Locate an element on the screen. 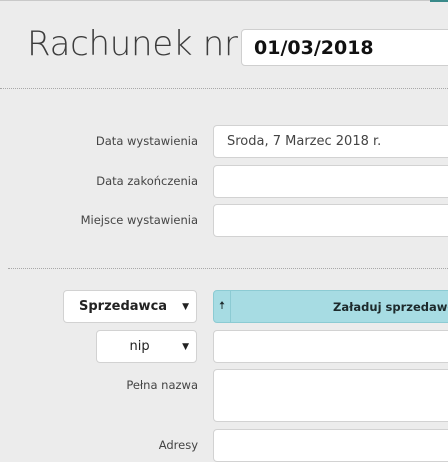 Image resolution: width=448 pixels, height=462 pixels. load-seller-label: Załaduj sprzedawcę is located at coordinates (390, 306).